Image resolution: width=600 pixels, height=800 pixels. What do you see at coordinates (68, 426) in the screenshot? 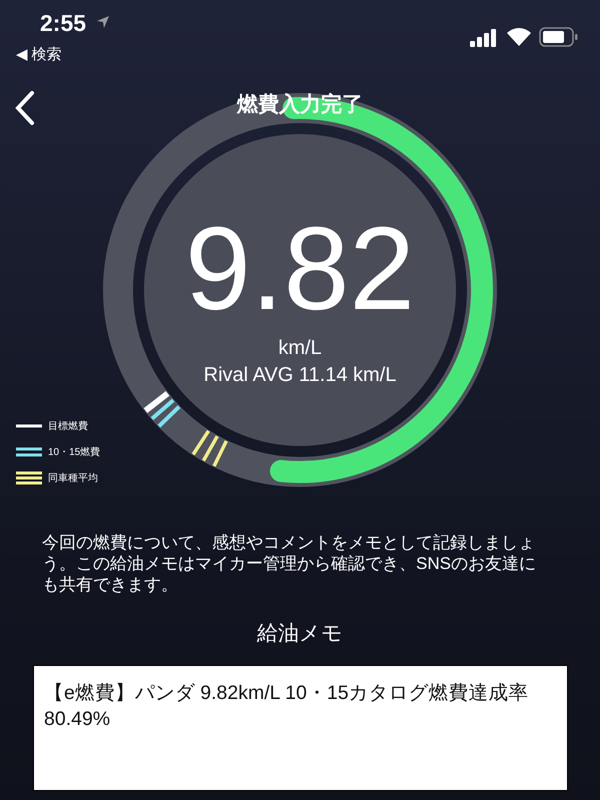
I see `legend-label: 目標燃費` at bounding box center [68, 426].